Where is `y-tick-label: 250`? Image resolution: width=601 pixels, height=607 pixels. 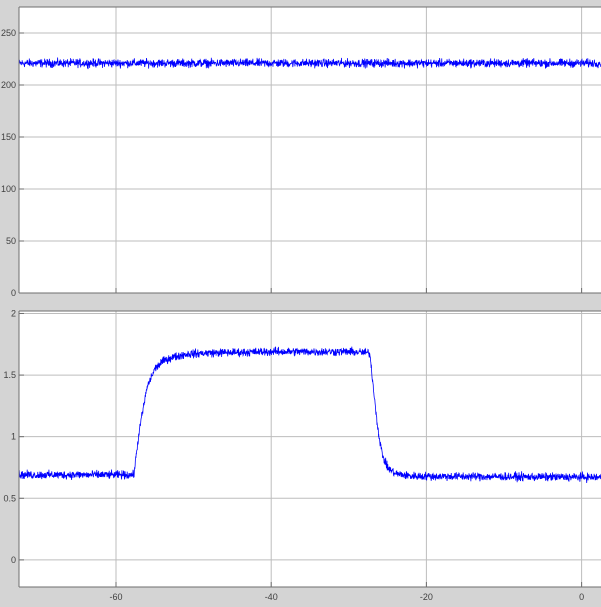 y-tick-label: 250 is located at coordinates (8, 33).